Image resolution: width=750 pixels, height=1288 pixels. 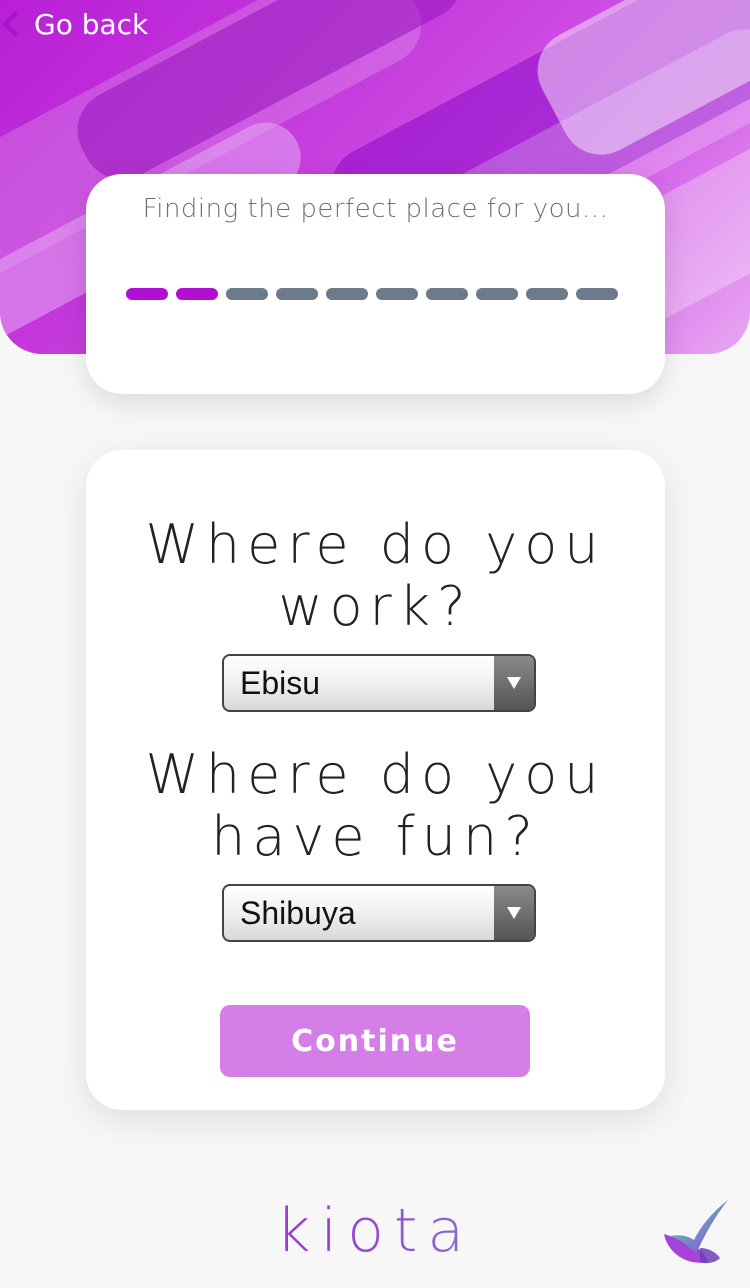 What do you see at coordinates (375, 1041) in the screenshot?
I see `continue-button: Continue` at bounding box center [375, 1041].